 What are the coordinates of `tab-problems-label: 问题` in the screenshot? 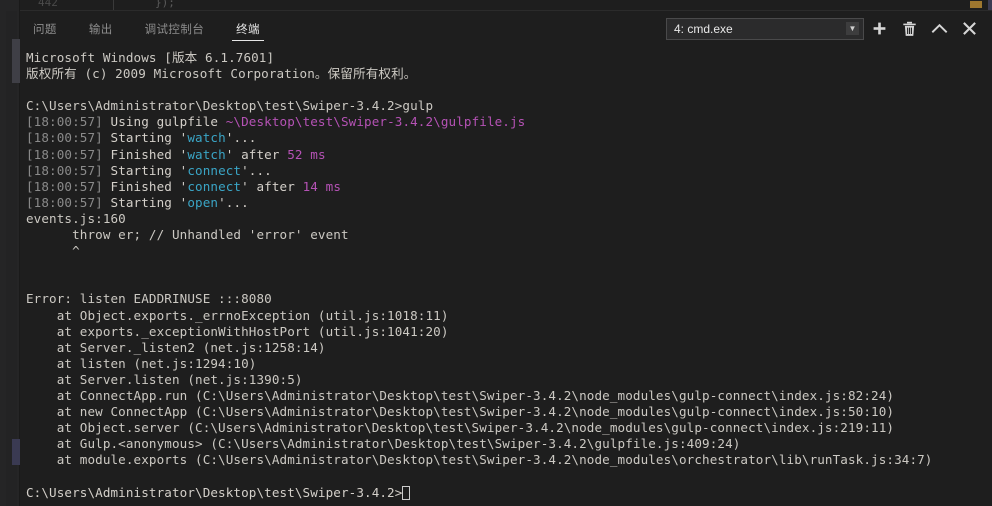 It's located at (45, 29).